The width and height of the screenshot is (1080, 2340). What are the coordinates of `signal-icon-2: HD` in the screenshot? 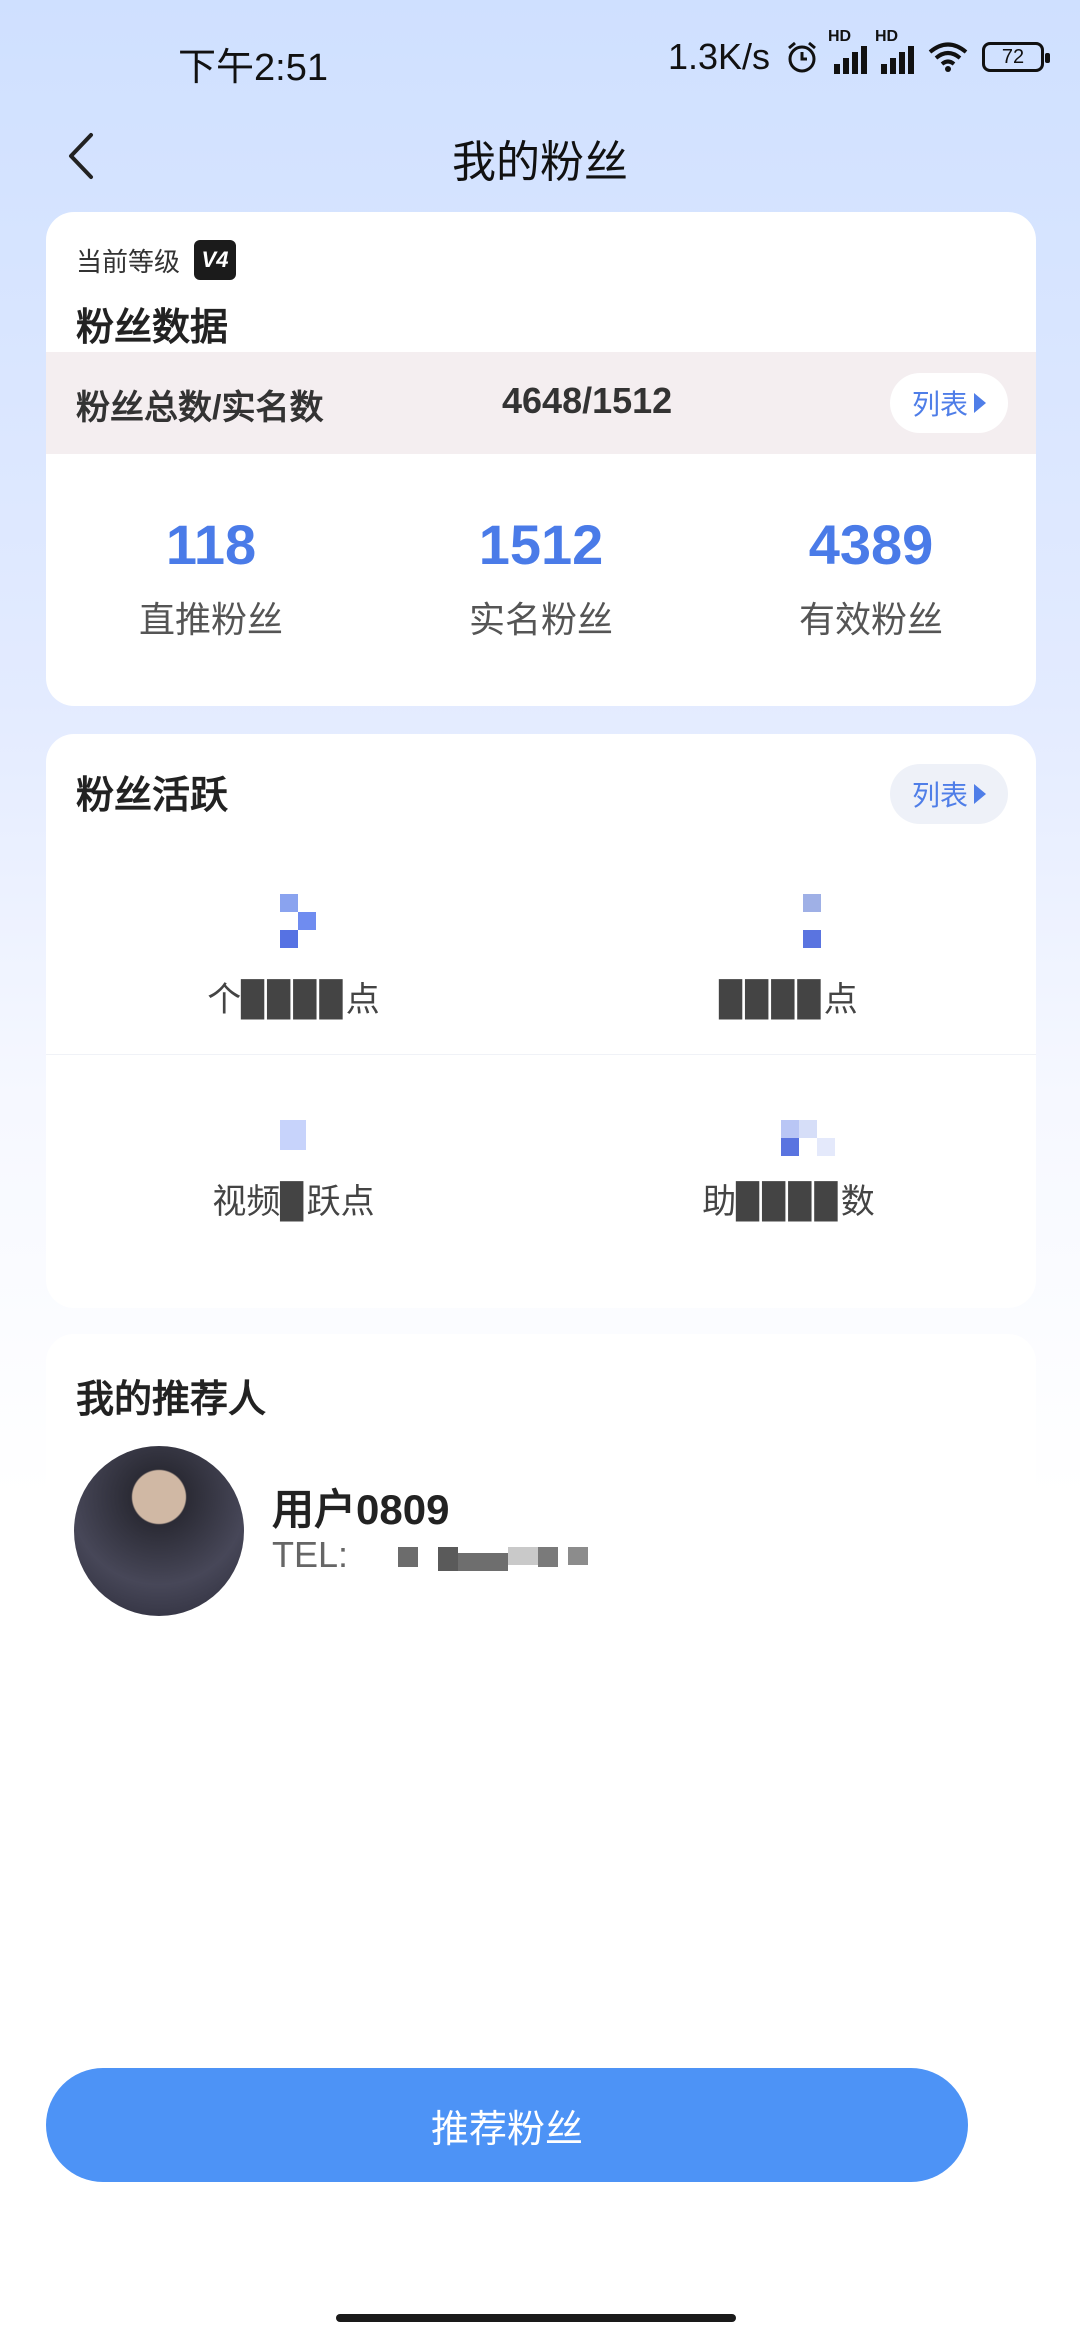 It's located at (894, 51).